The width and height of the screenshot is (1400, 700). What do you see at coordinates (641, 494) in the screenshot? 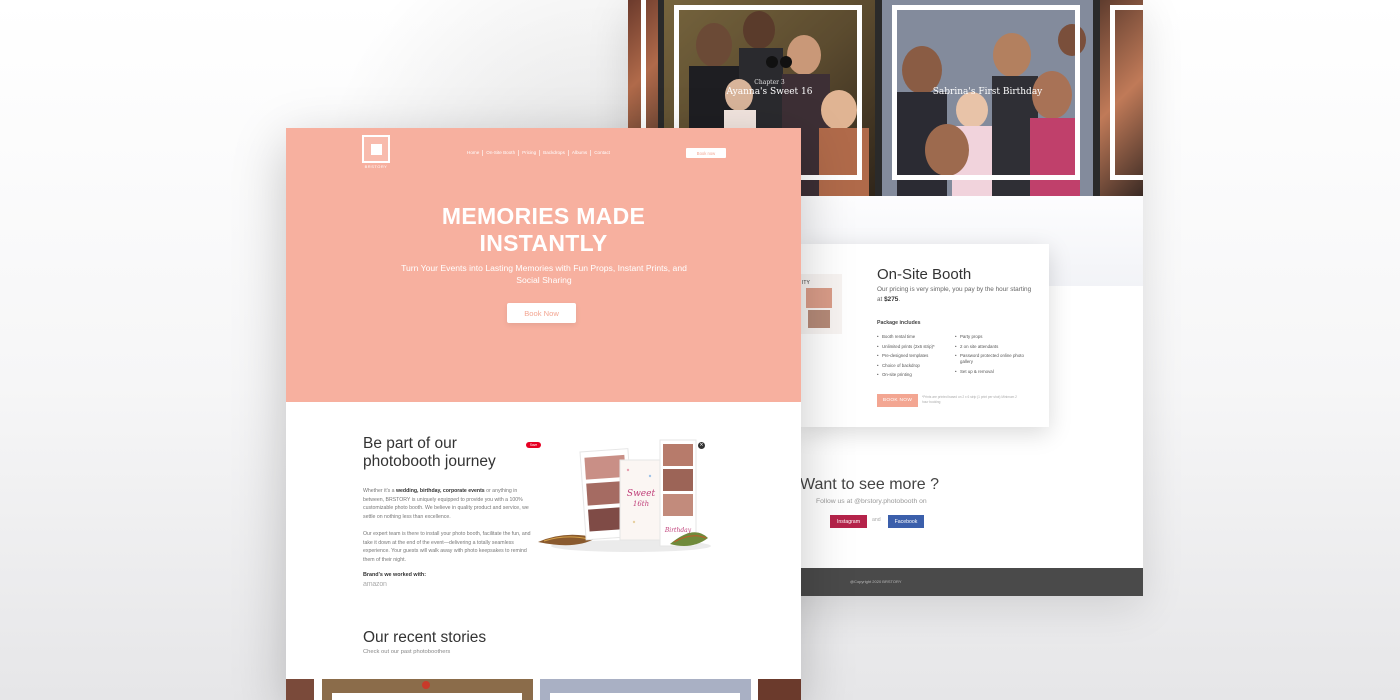
I see `svg-text: Sweet` at bounding box center [641, 494].